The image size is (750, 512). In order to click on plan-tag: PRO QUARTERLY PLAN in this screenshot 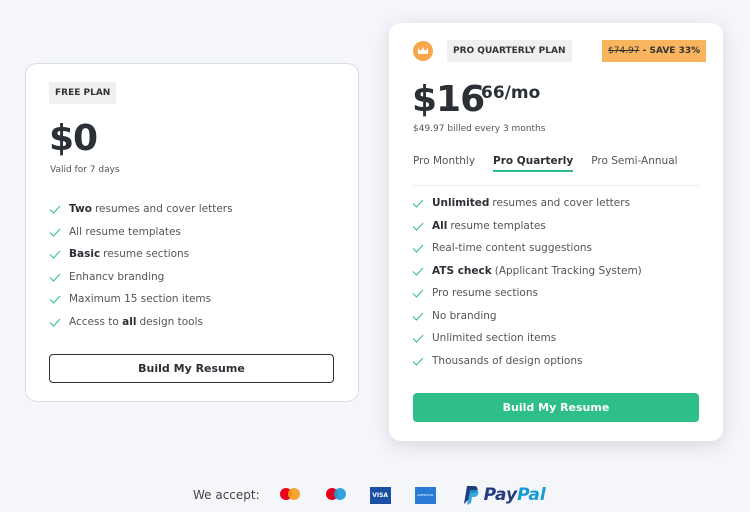, I will do `click(509, 51)`.